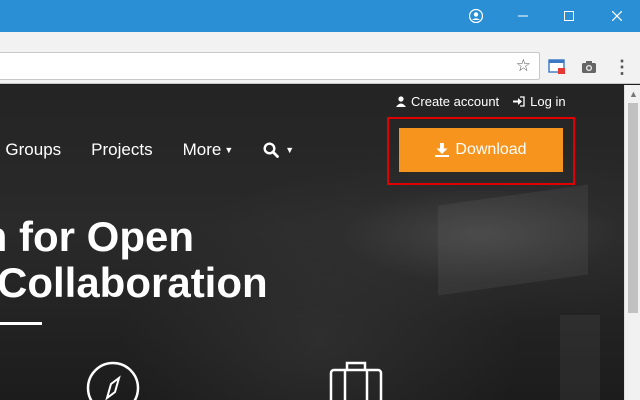 Image resolution: width=640 pixels, height=400 pixels. I want to click on login-link: Log in, so click(539, 101).